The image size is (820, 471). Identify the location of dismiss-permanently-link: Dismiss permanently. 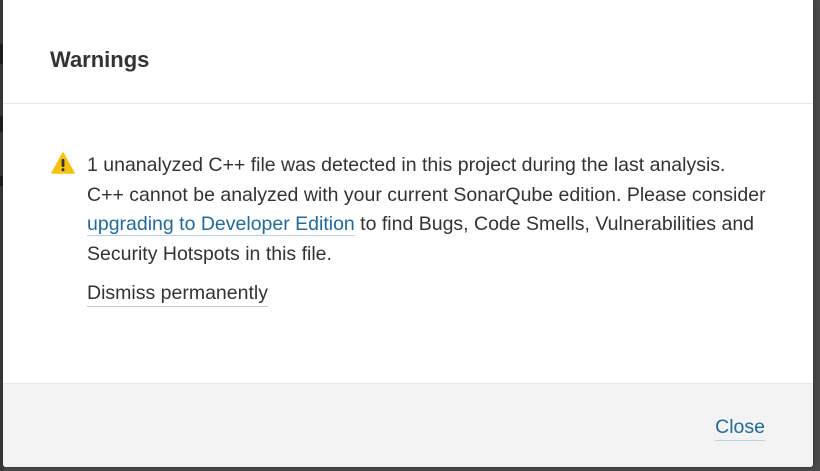
(177, 293).